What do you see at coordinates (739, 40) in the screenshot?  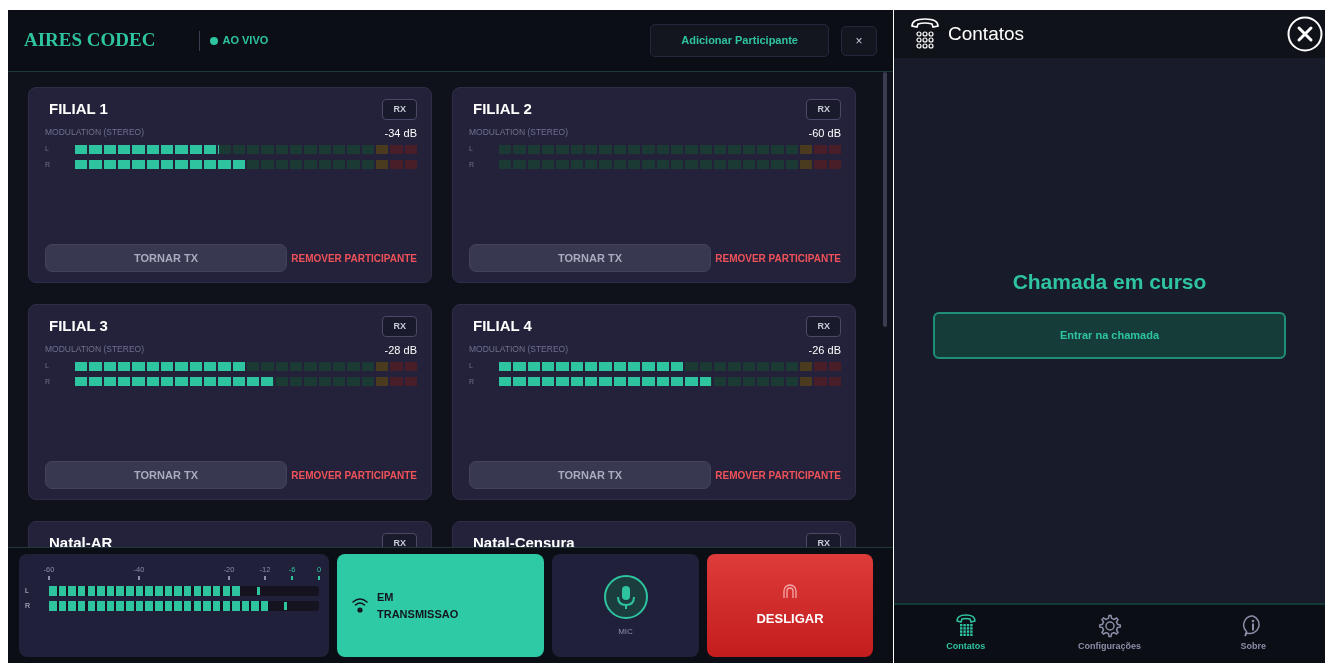 I see `add-participant-button: Adicionar Participante` at bounding box center [739, 40].